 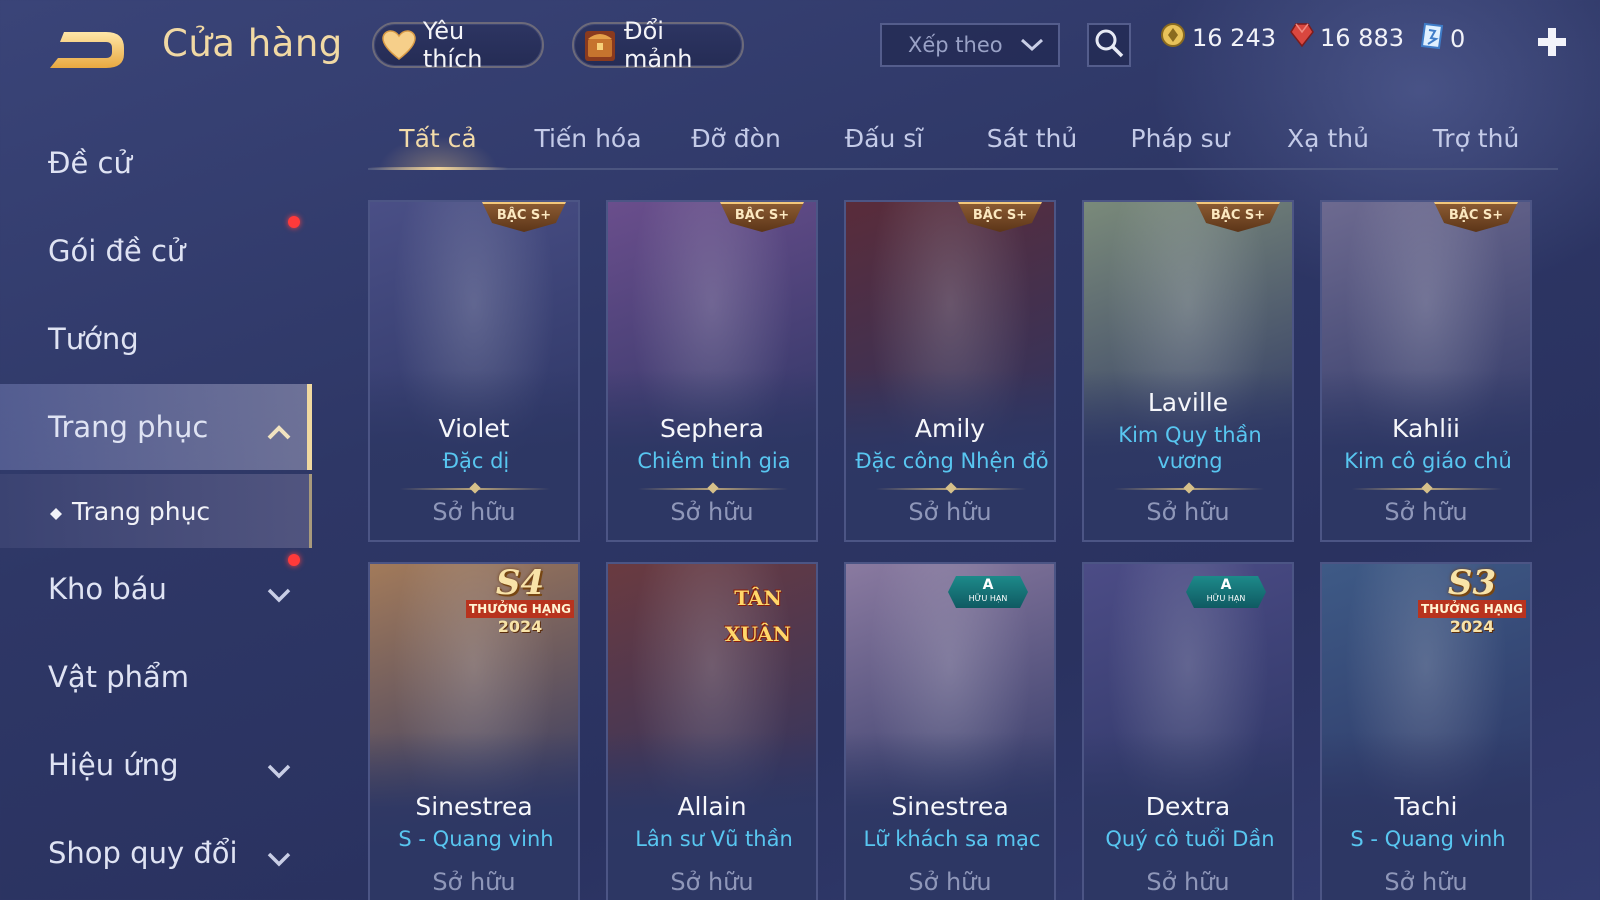 What do you see at coordinates (1426, 371) in the screenshot?
I see `skin-card: BẬC S+ Kahlii Kim cô giáo chủ Sở hữu` at bounding box center [1426, 371].